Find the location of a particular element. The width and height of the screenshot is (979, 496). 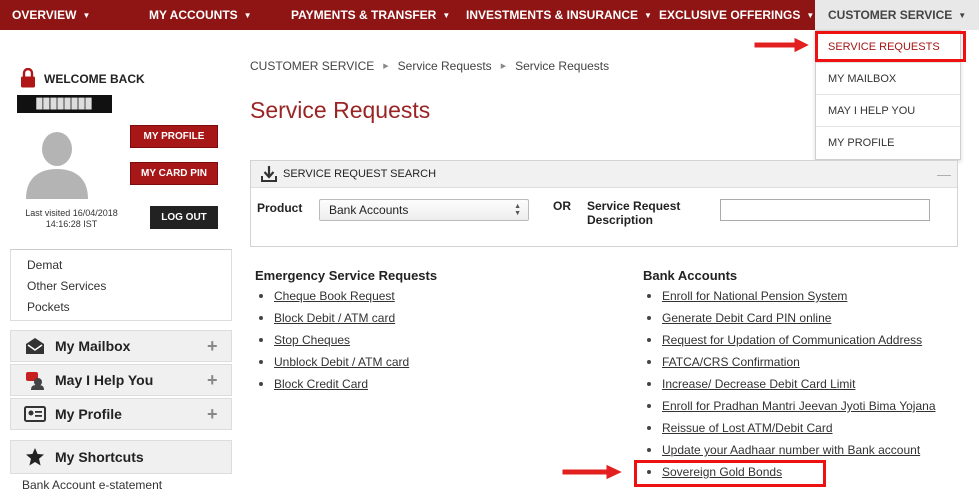

collapse-icon: — is located at coordinates (944, 174).